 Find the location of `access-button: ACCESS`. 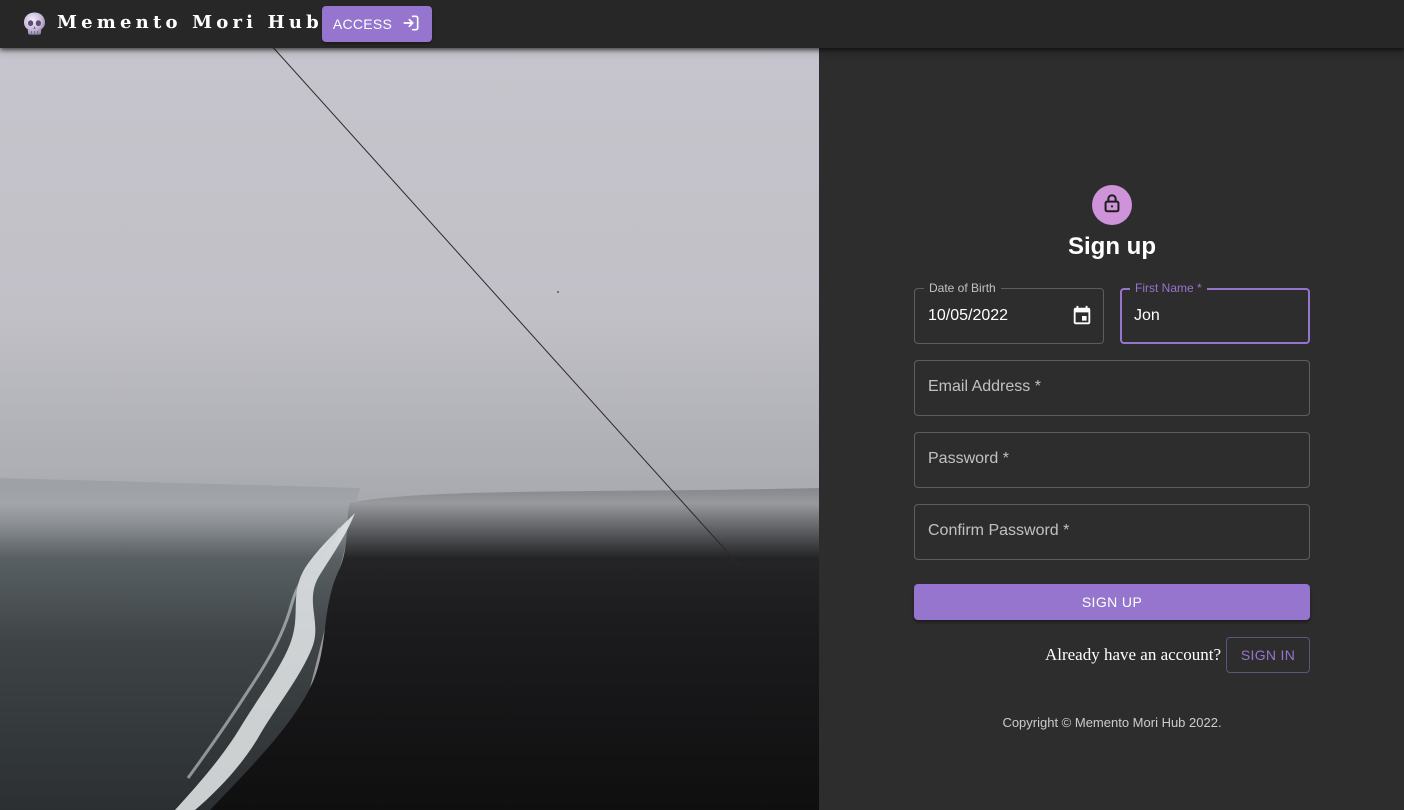

access-button: ACCESS is located at coordinates (377, 24).